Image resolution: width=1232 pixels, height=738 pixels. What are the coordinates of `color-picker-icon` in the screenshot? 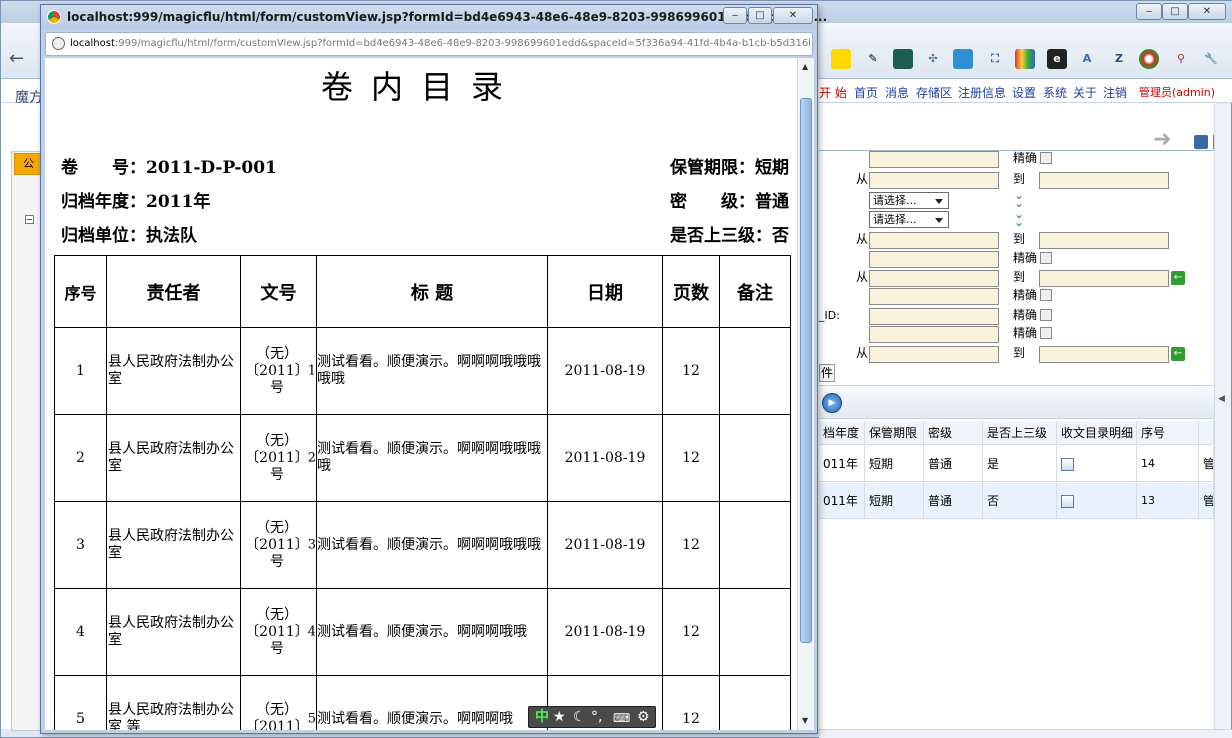 It's located at (1149, 59).